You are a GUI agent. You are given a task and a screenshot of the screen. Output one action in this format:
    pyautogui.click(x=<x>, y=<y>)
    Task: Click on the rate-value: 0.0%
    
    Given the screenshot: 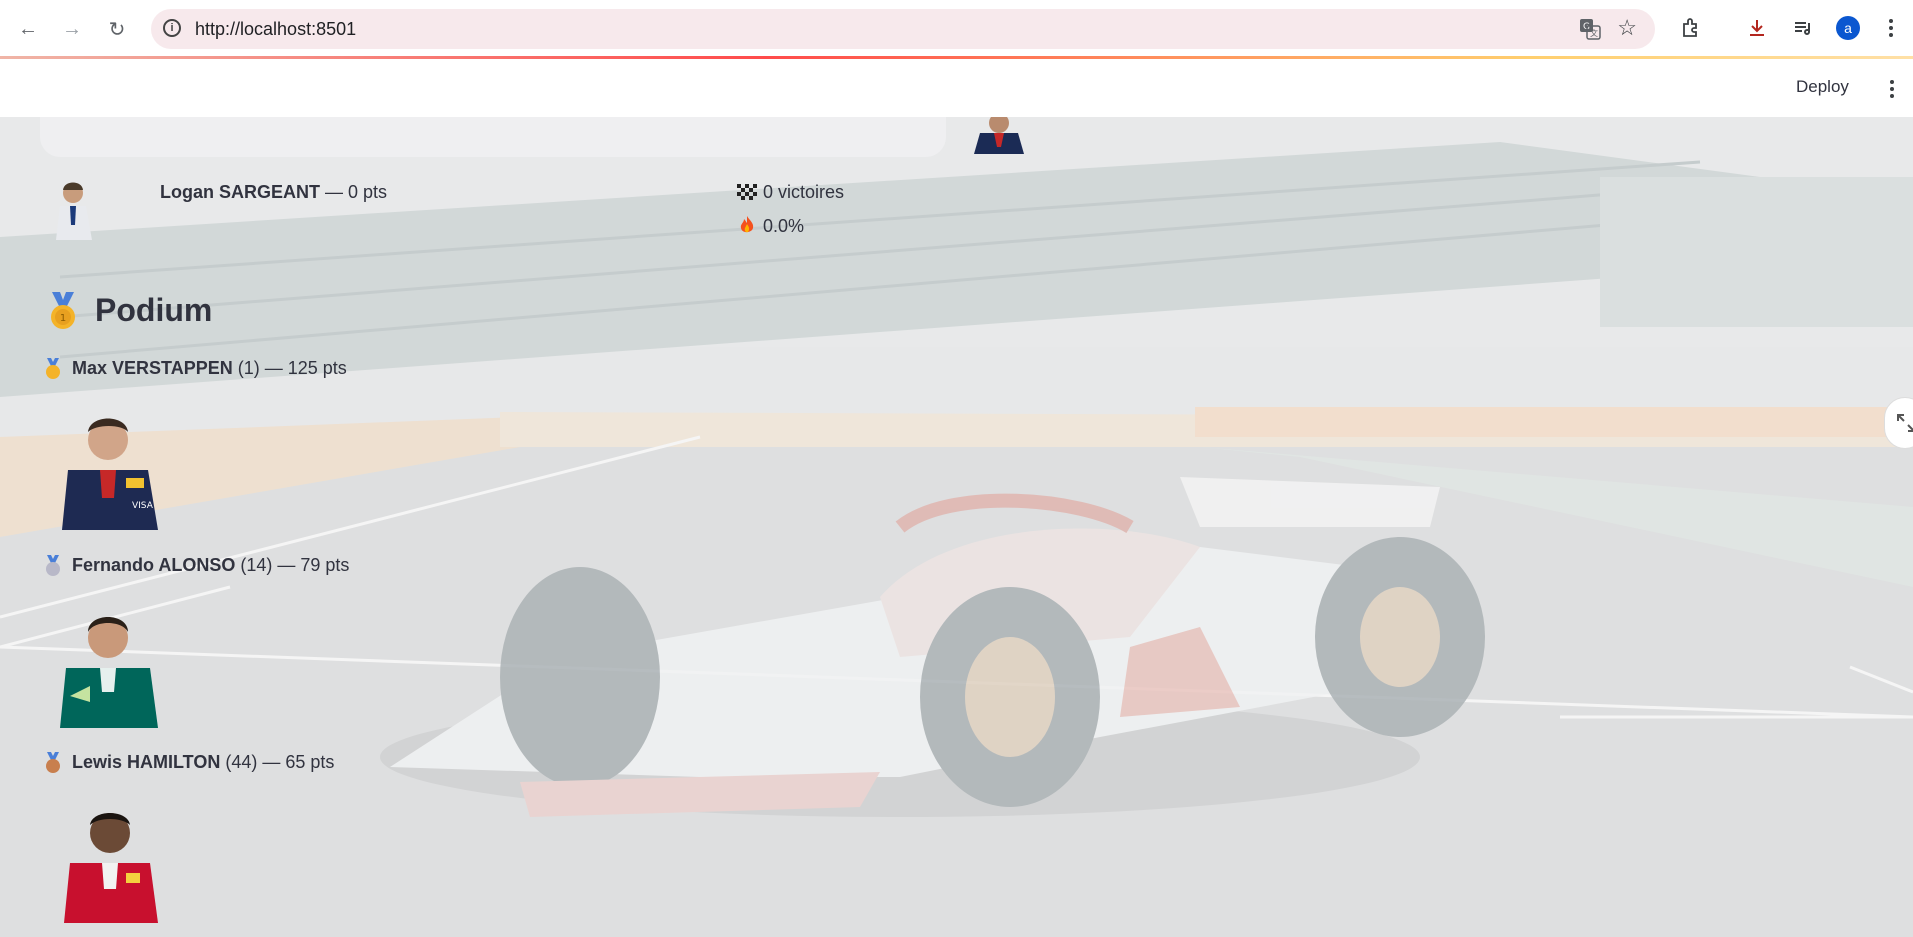 What is the action you would take?
    pyautogui.click(x=784, y=226)
    